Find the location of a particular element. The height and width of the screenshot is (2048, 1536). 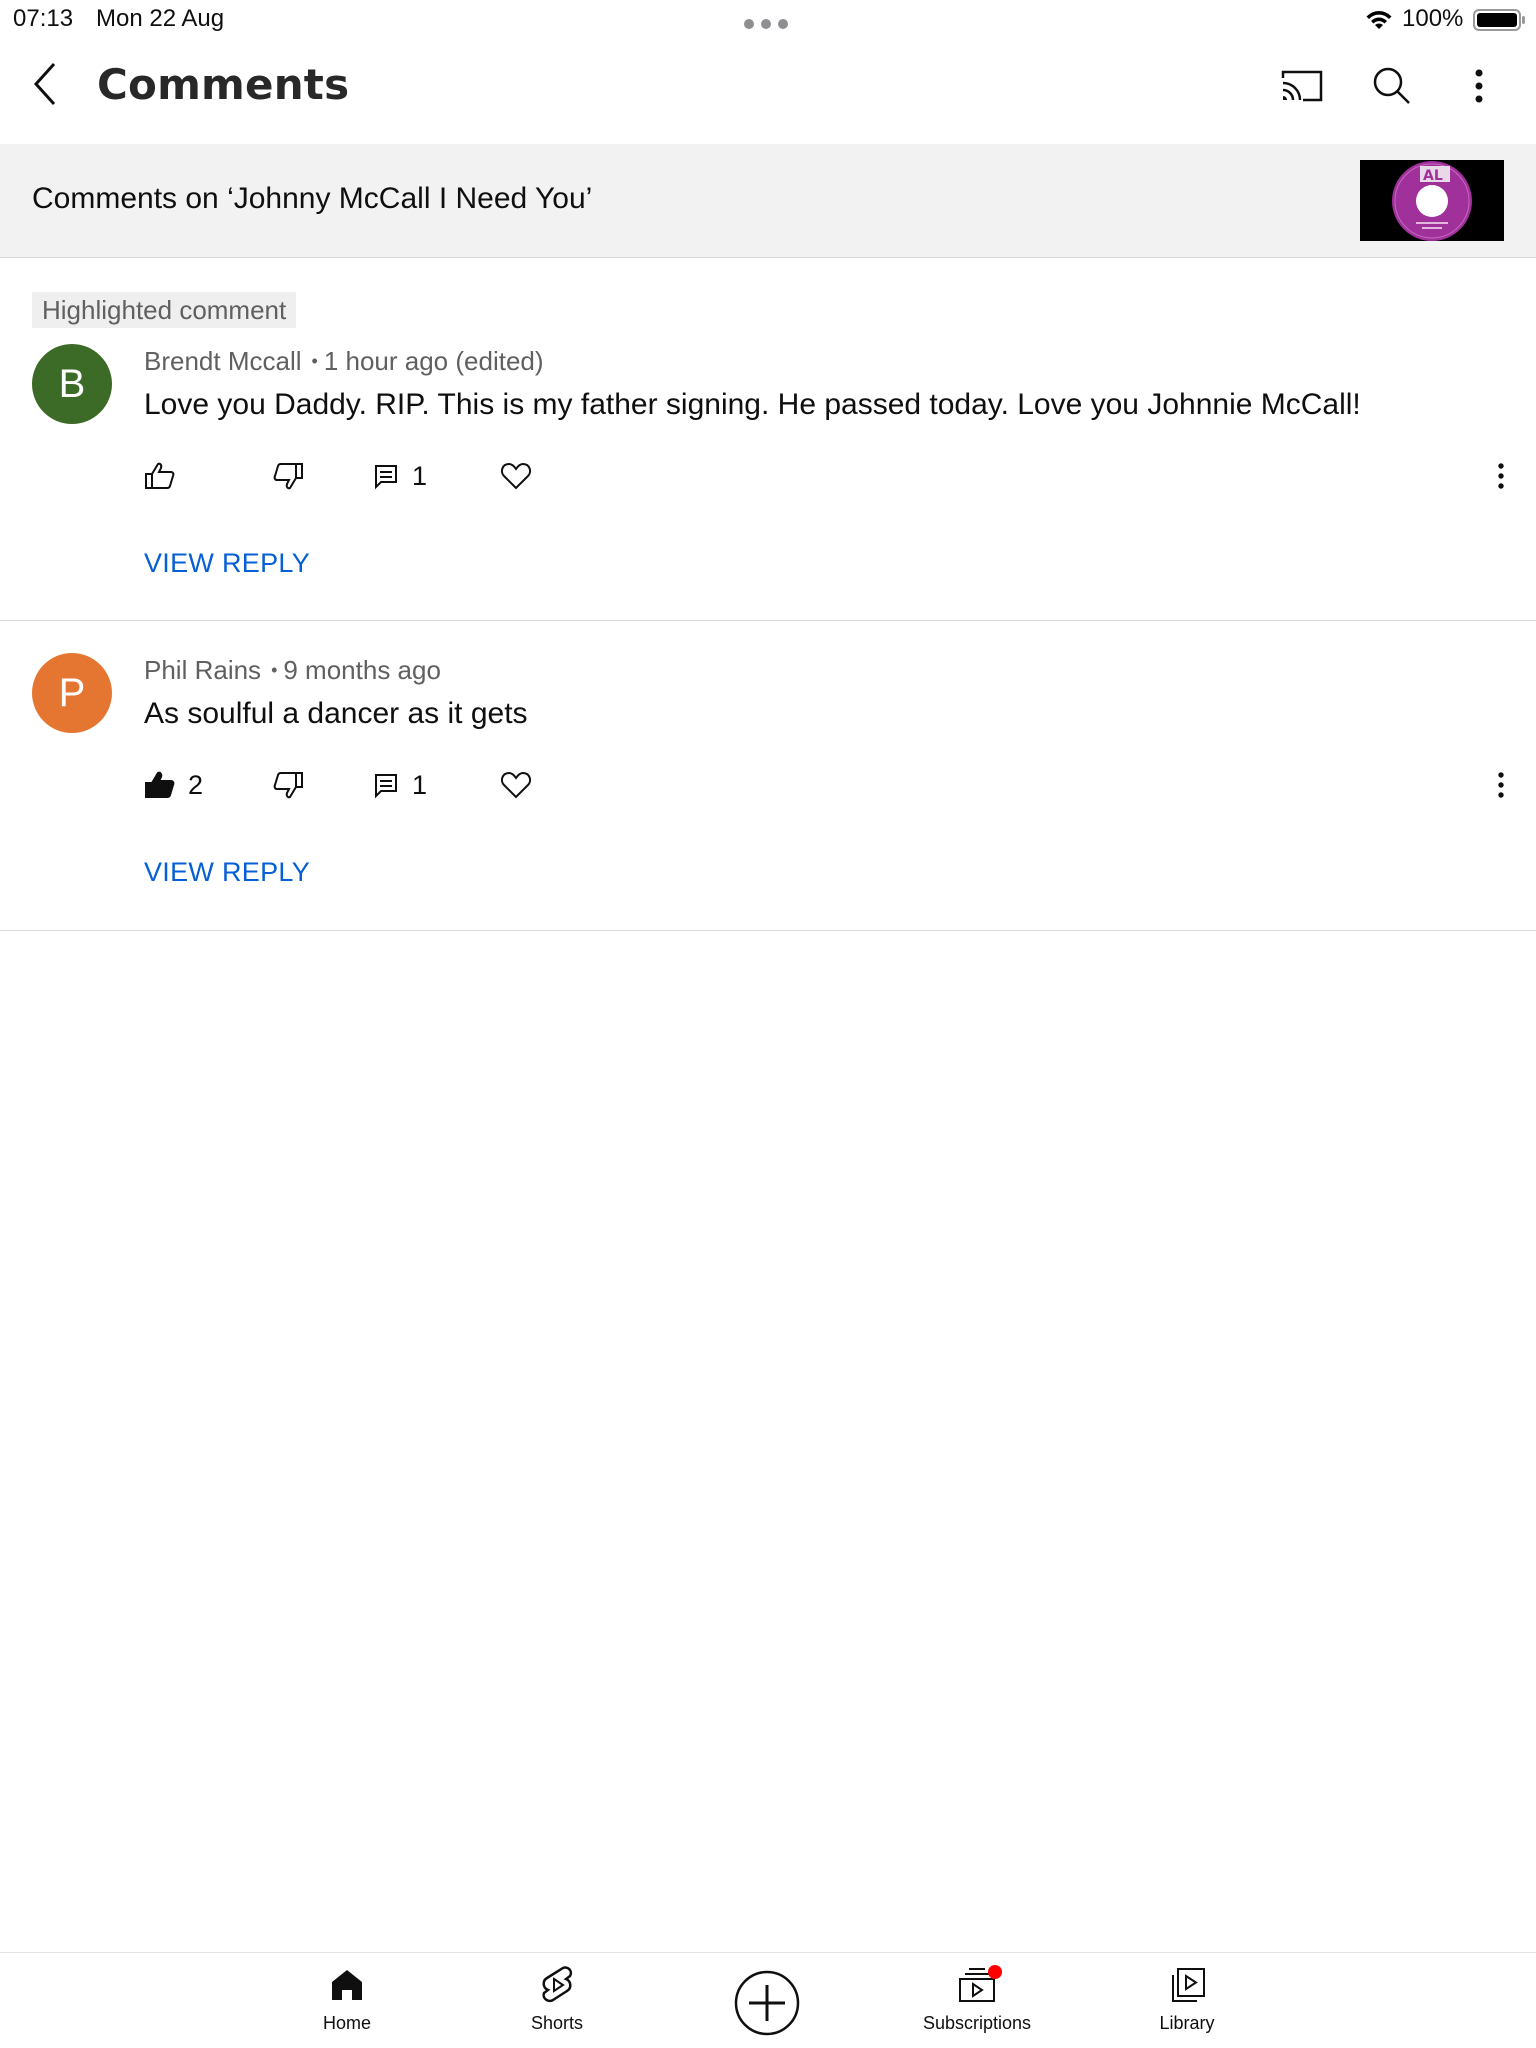

video-thumbnail: AL is located at coordinates (1432, 200).